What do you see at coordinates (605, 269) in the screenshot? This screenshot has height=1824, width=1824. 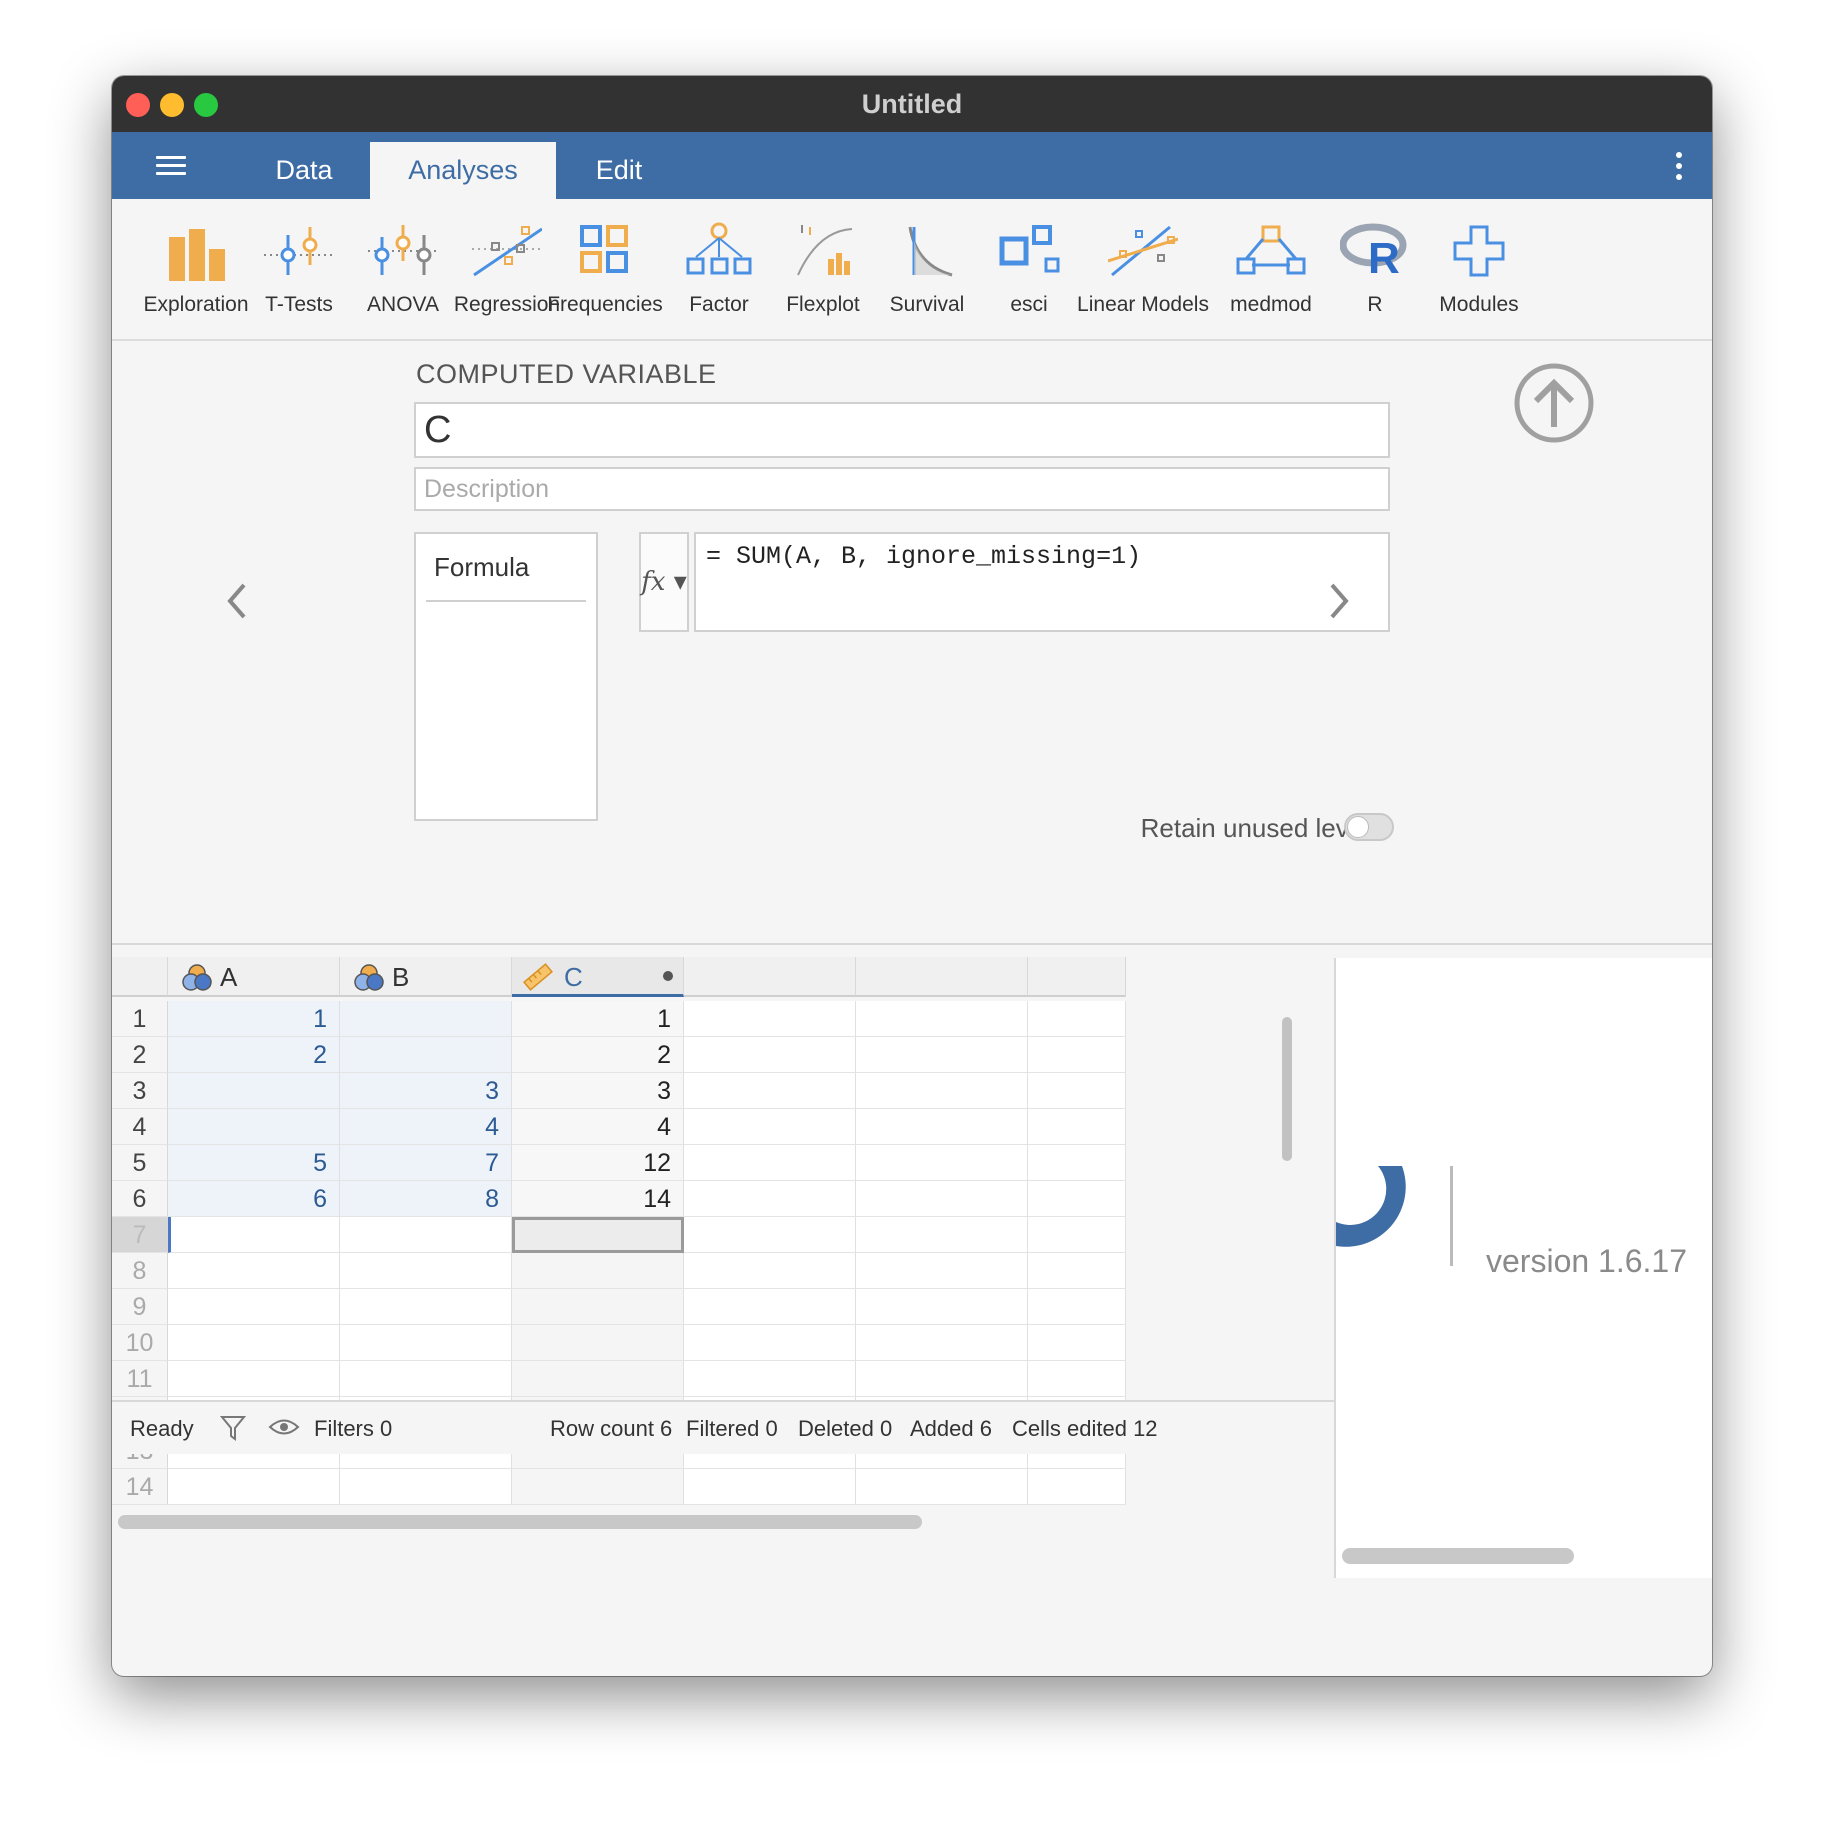 I see `frequencies-button: Frequencies` at bounding box center [605, 269].